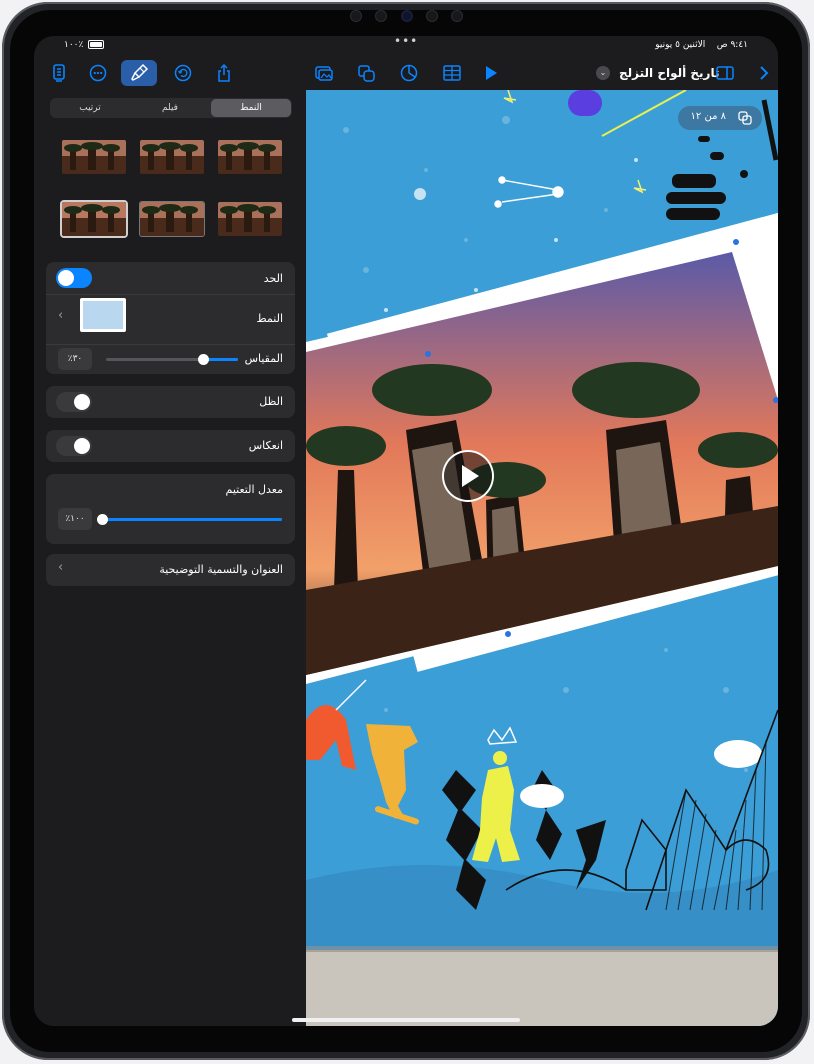 The height and width of the screenshot is (1064, 814). Describe the element at coordinates (221, 569) in the screenshot. I see `caption-label: العنوان والتسمية التوضيحية` at that location.